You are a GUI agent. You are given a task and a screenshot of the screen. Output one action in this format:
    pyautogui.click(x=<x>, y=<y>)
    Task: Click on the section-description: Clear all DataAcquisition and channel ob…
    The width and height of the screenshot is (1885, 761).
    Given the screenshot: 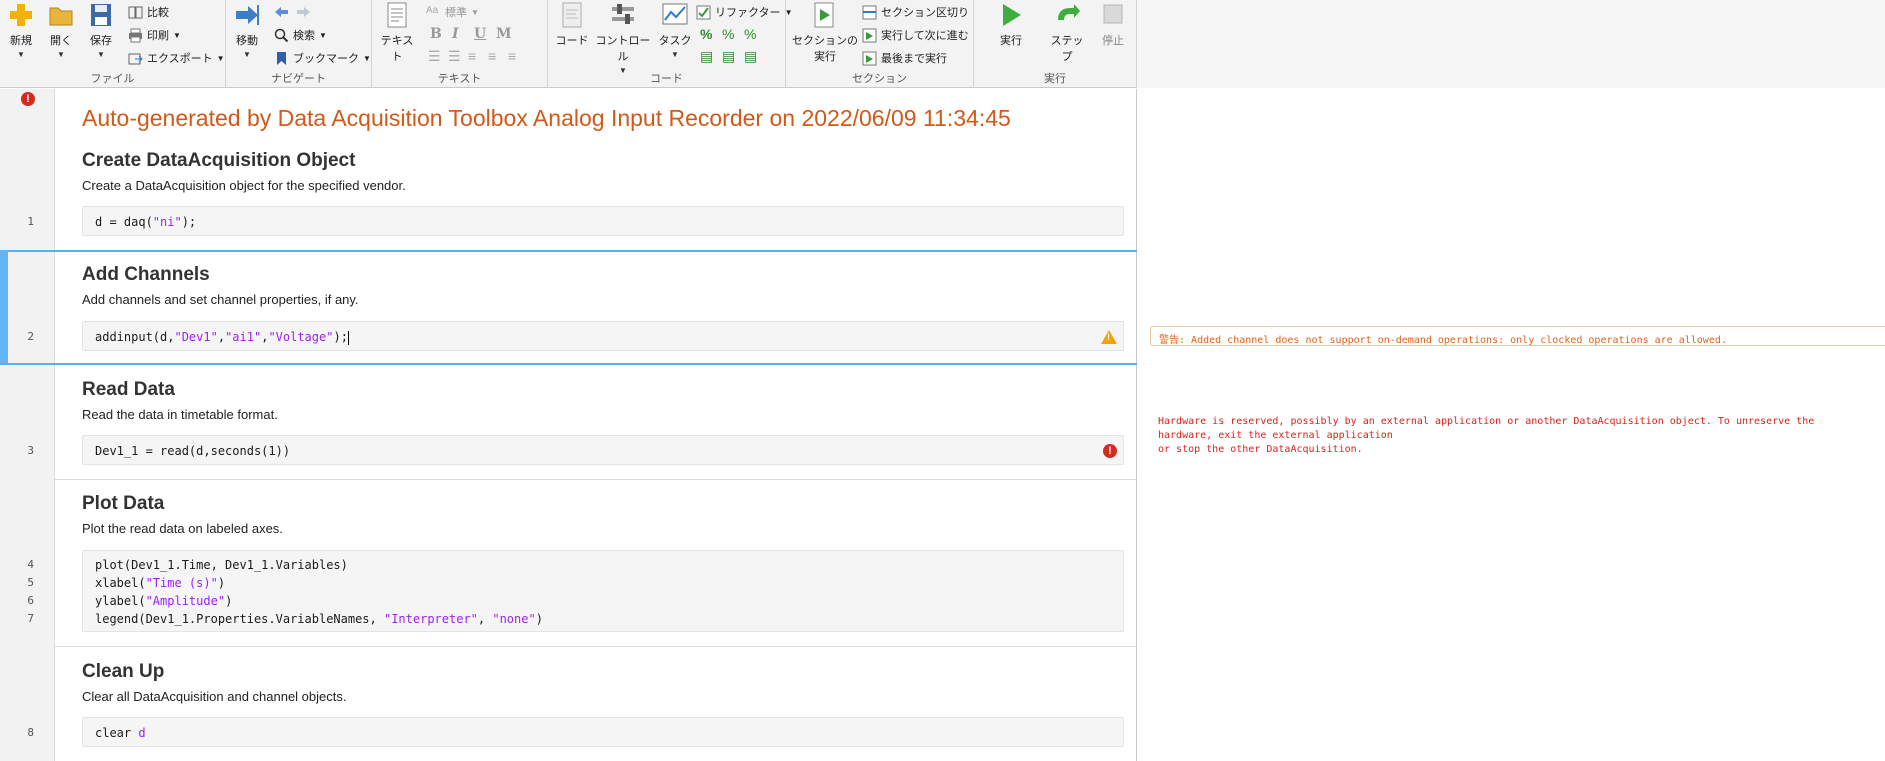 What is the action you would take?
    pyautogui.click(x=214, y=696)
    